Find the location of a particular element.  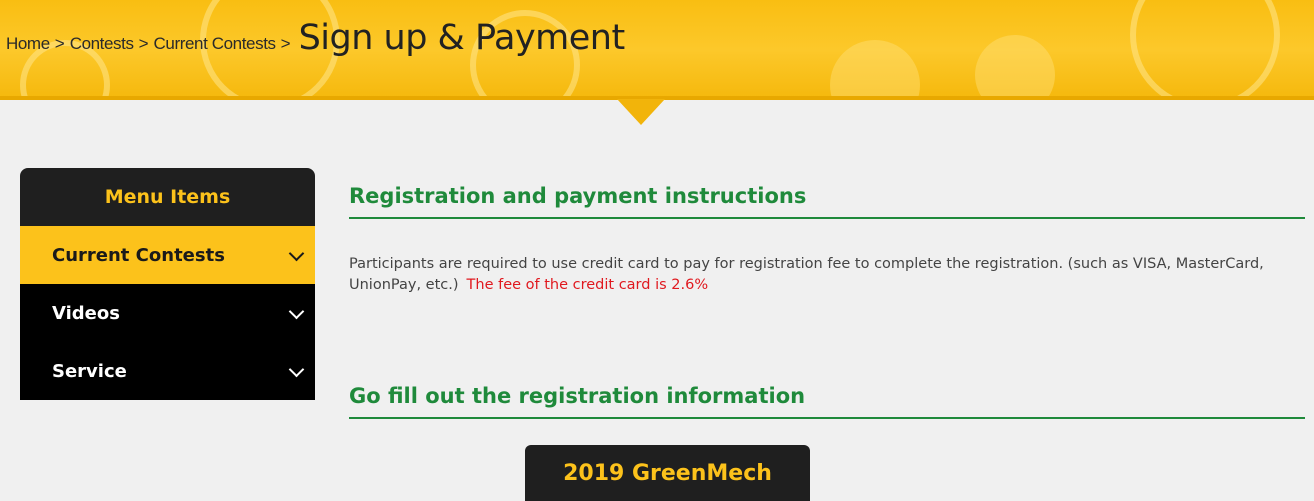

sidebar-item-videos: Videos is located at coordinates (167, 313).